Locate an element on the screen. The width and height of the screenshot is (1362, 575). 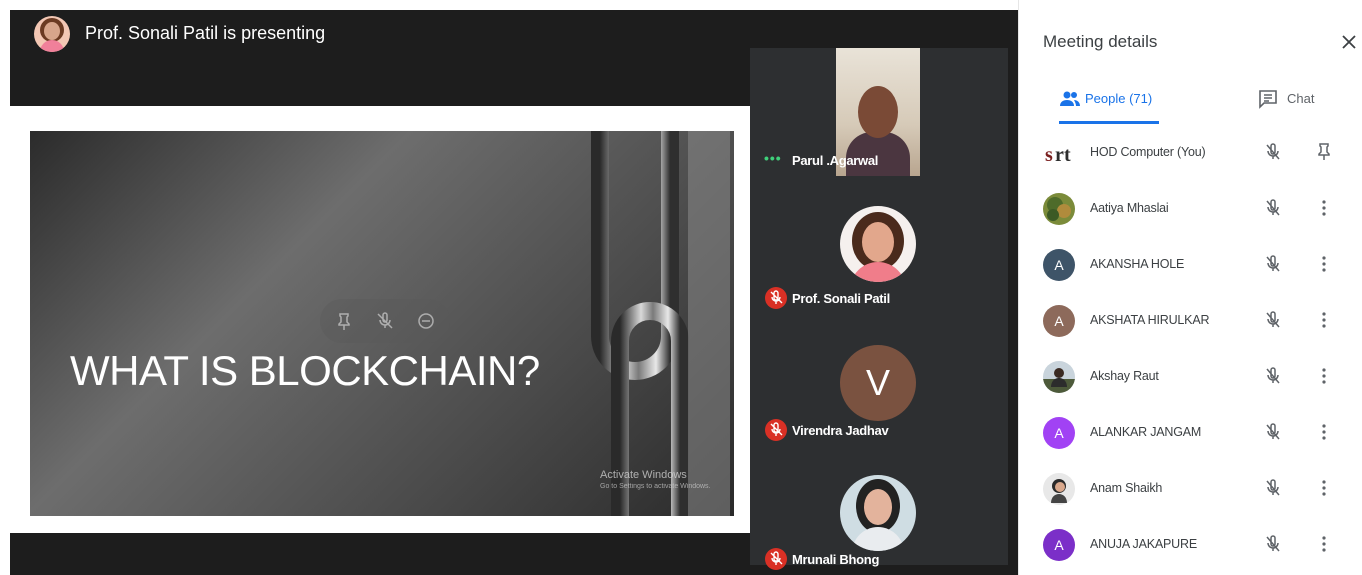
list-item: A ANUJA JAKAPURE is located at coordinates (1190, 545).